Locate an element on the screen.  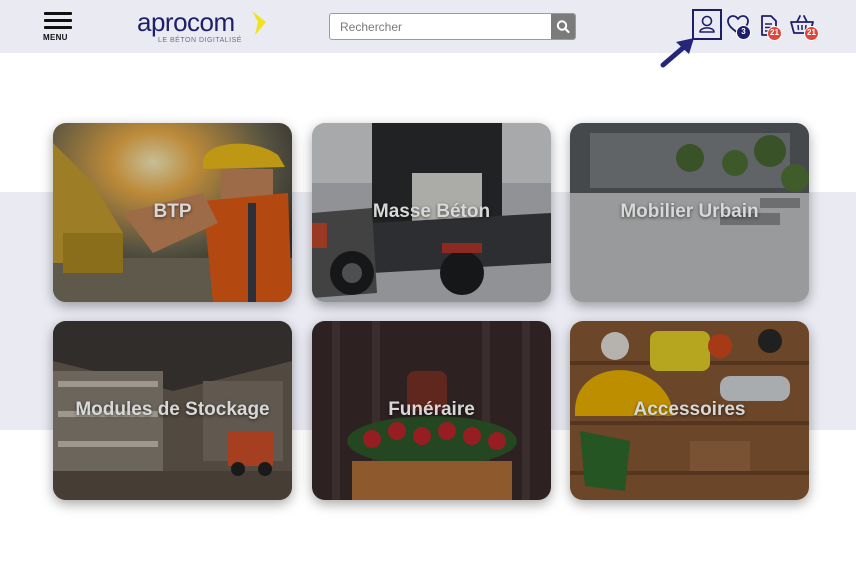
category-title: Modules de Stockage is located at coordinates (172, 409).